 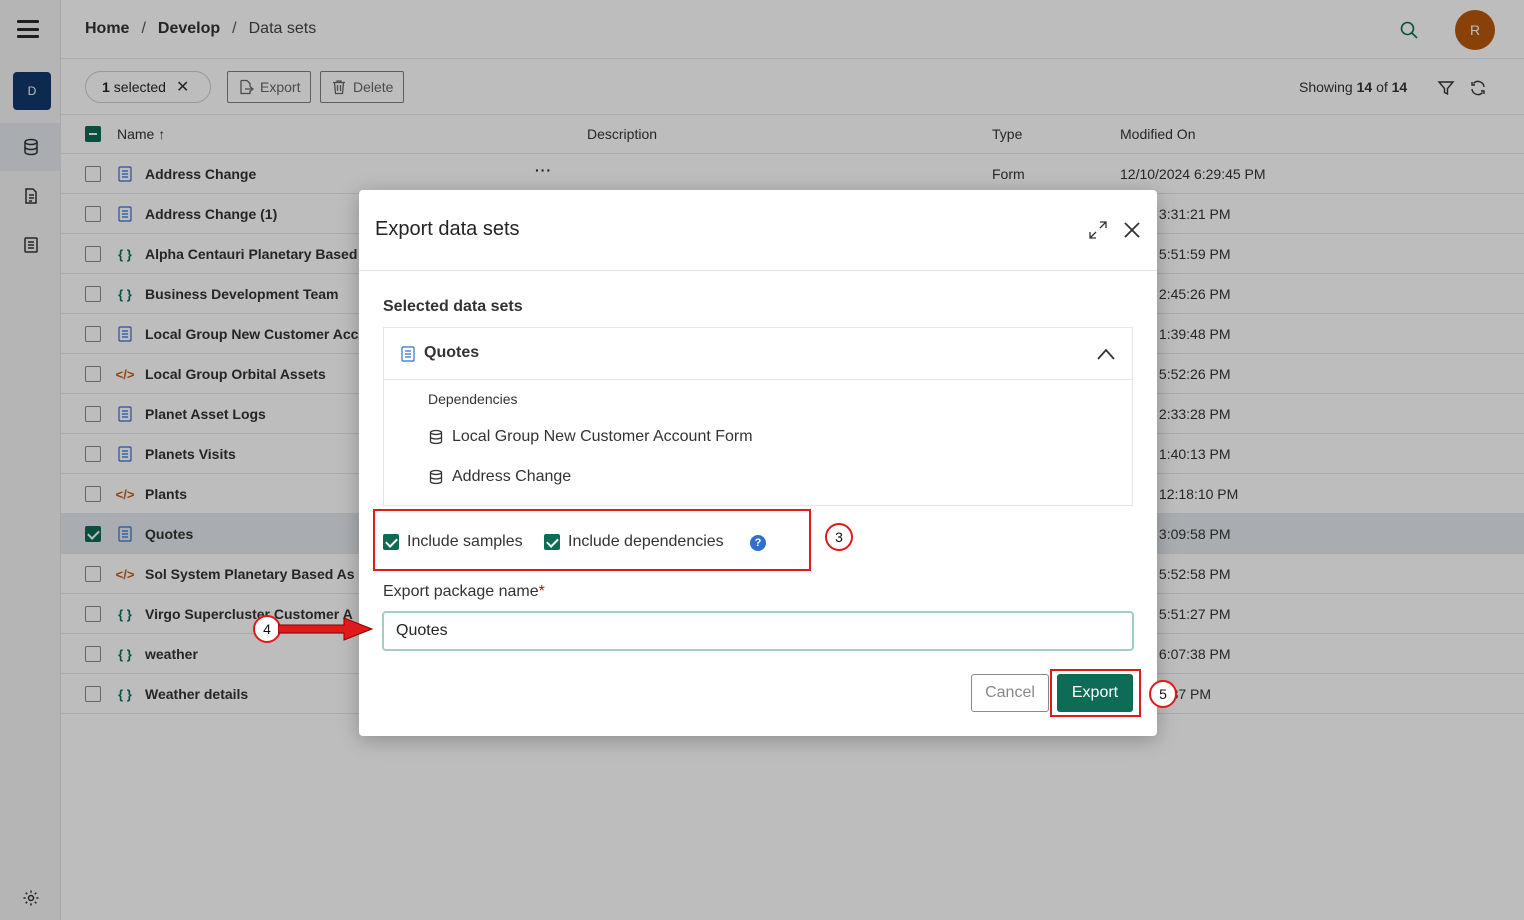 What do you see at coordinates (1106, 354) in the screenshot?
I see `chevron-up-icon` at bounding box center [1106, 354].